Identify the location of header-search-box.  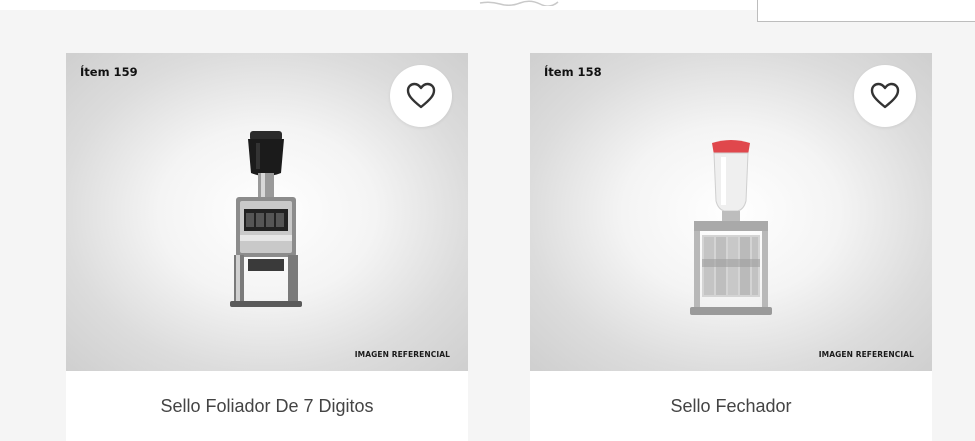
(866, 11).